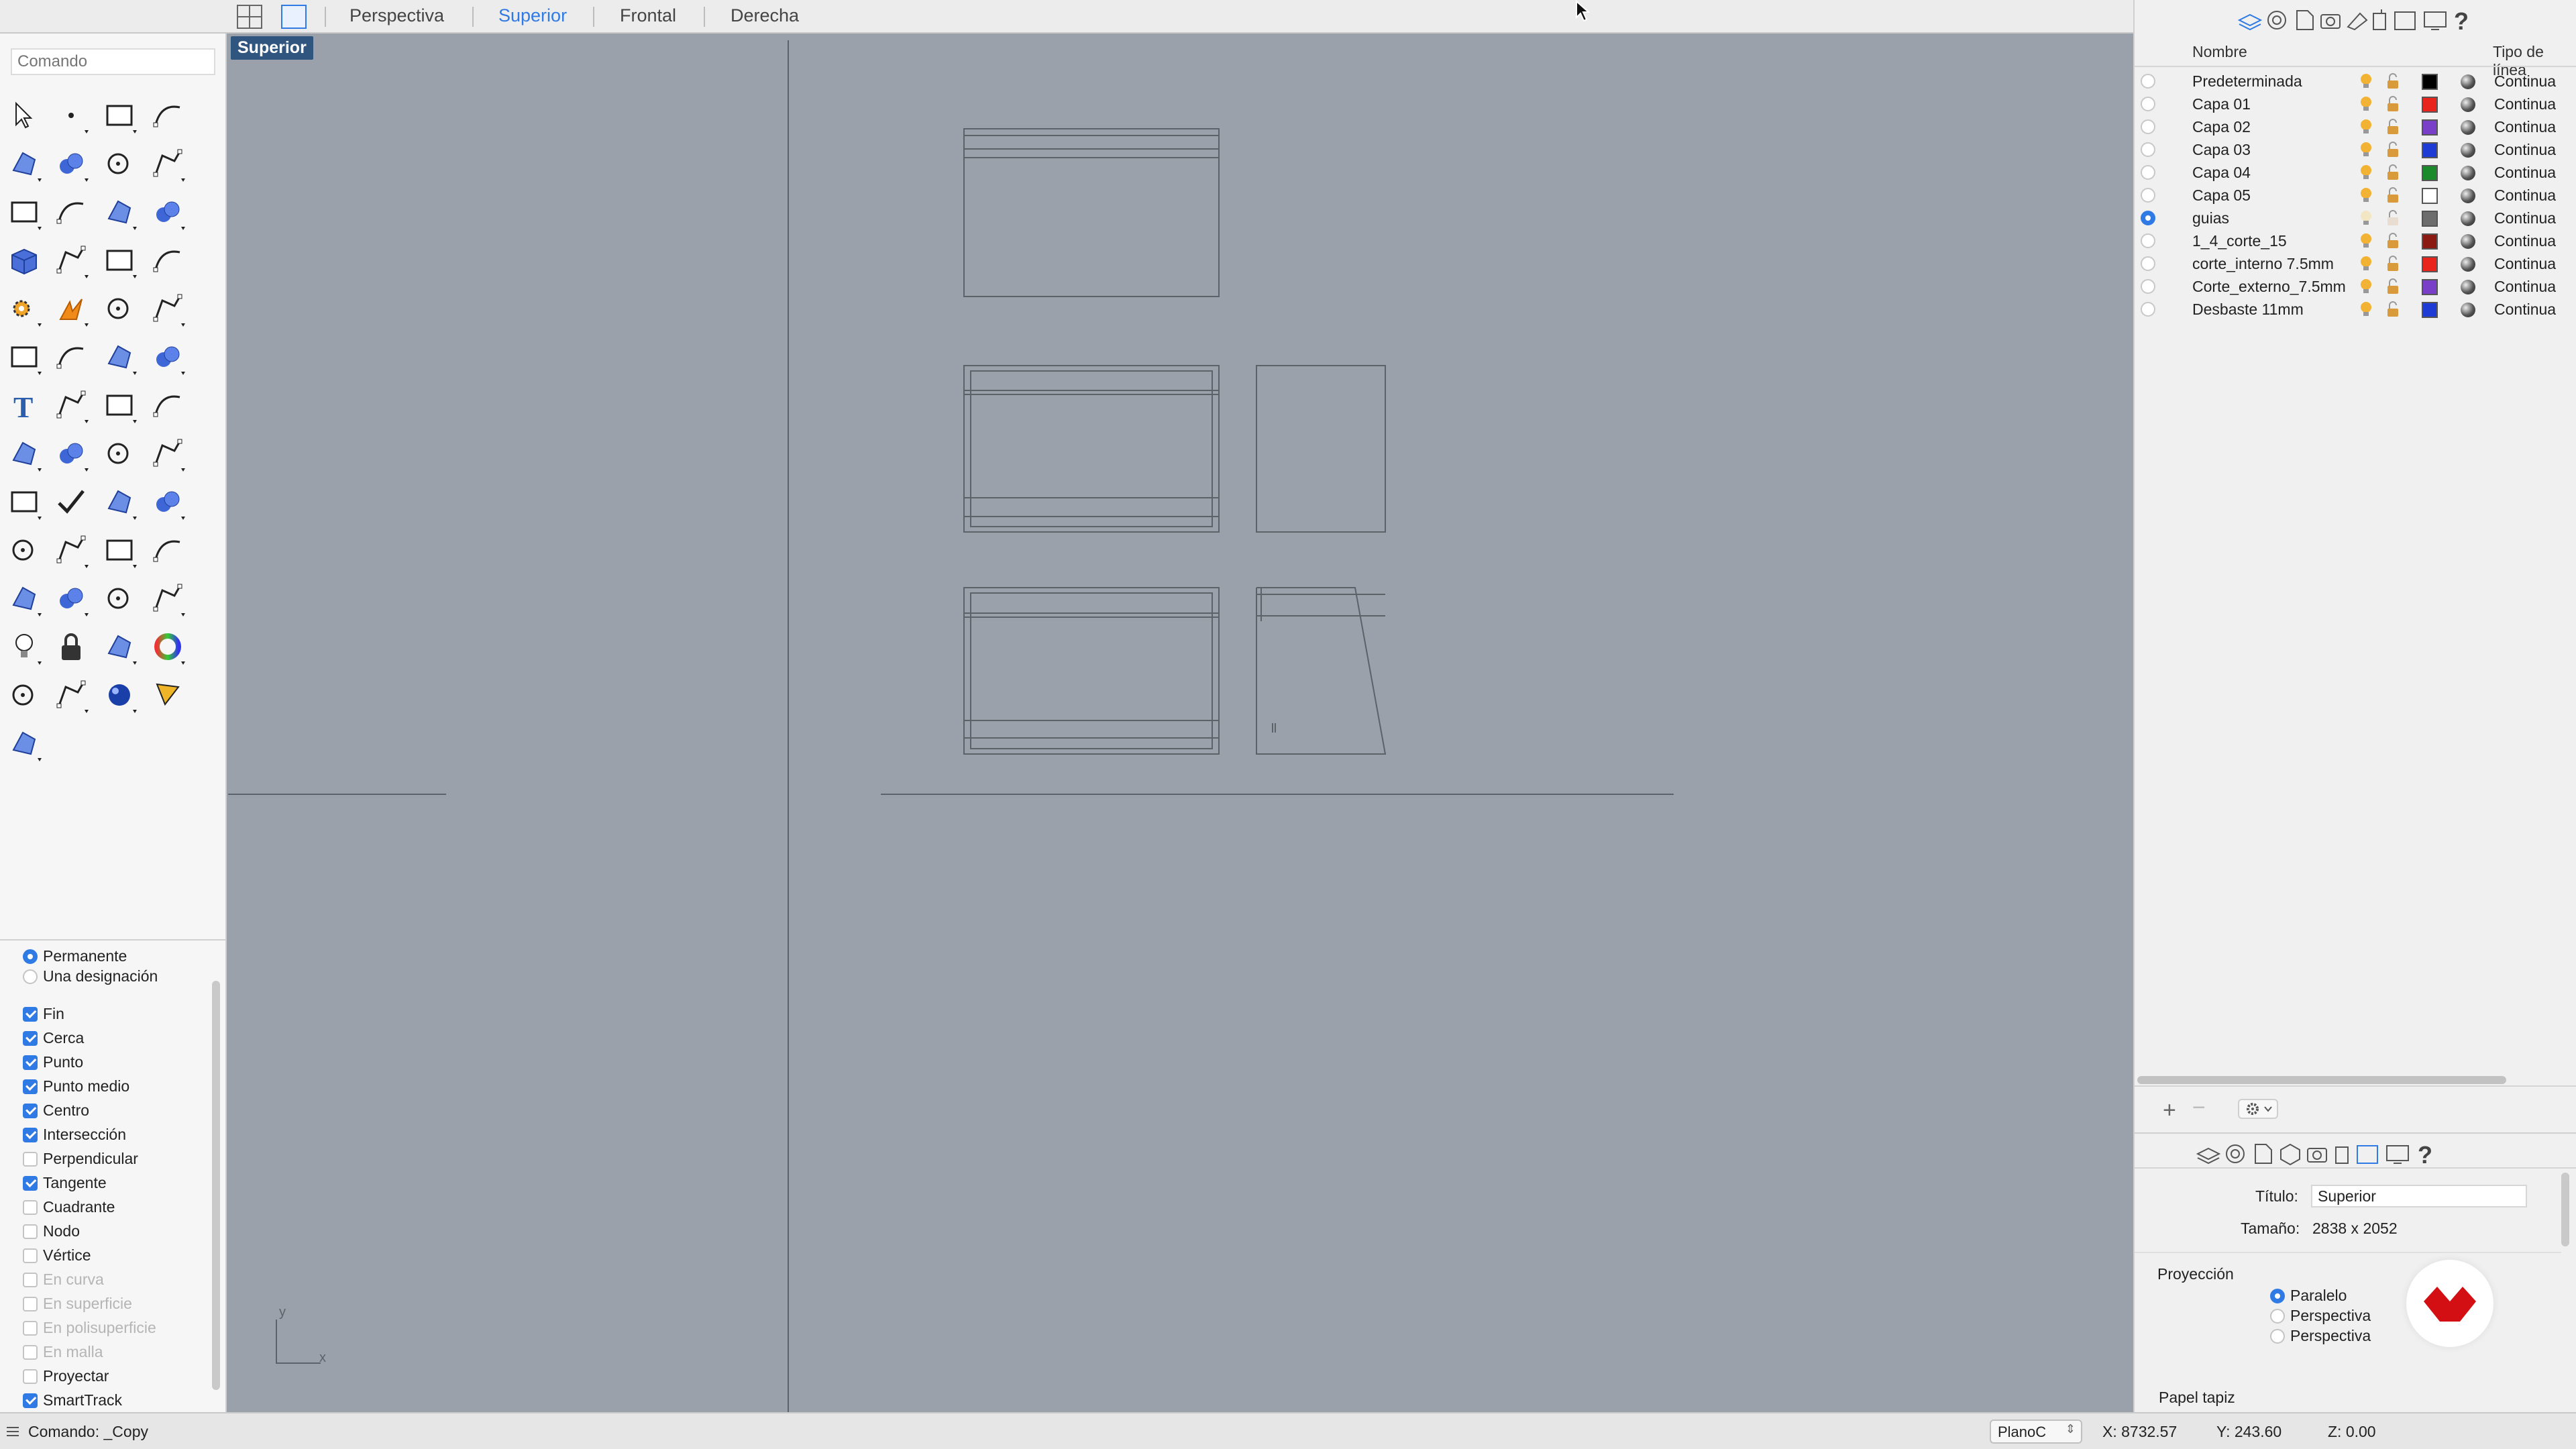 The height and width of the screenshot is (1449, 2576). I want to click on grid-plane-icon, so click(119, 598).